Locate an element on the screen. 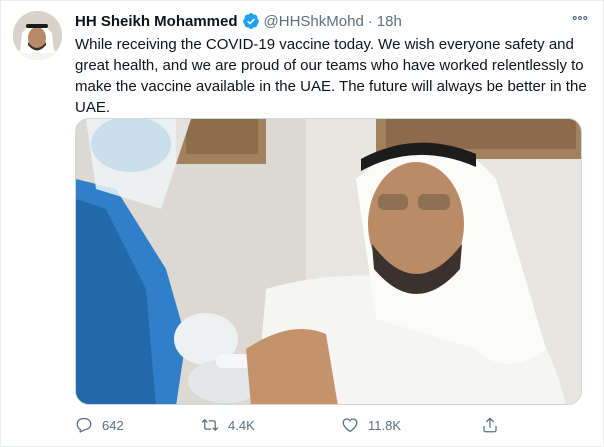 The image size is (604, 447). like-button: 11.8K is located at coordinates (371, 425).